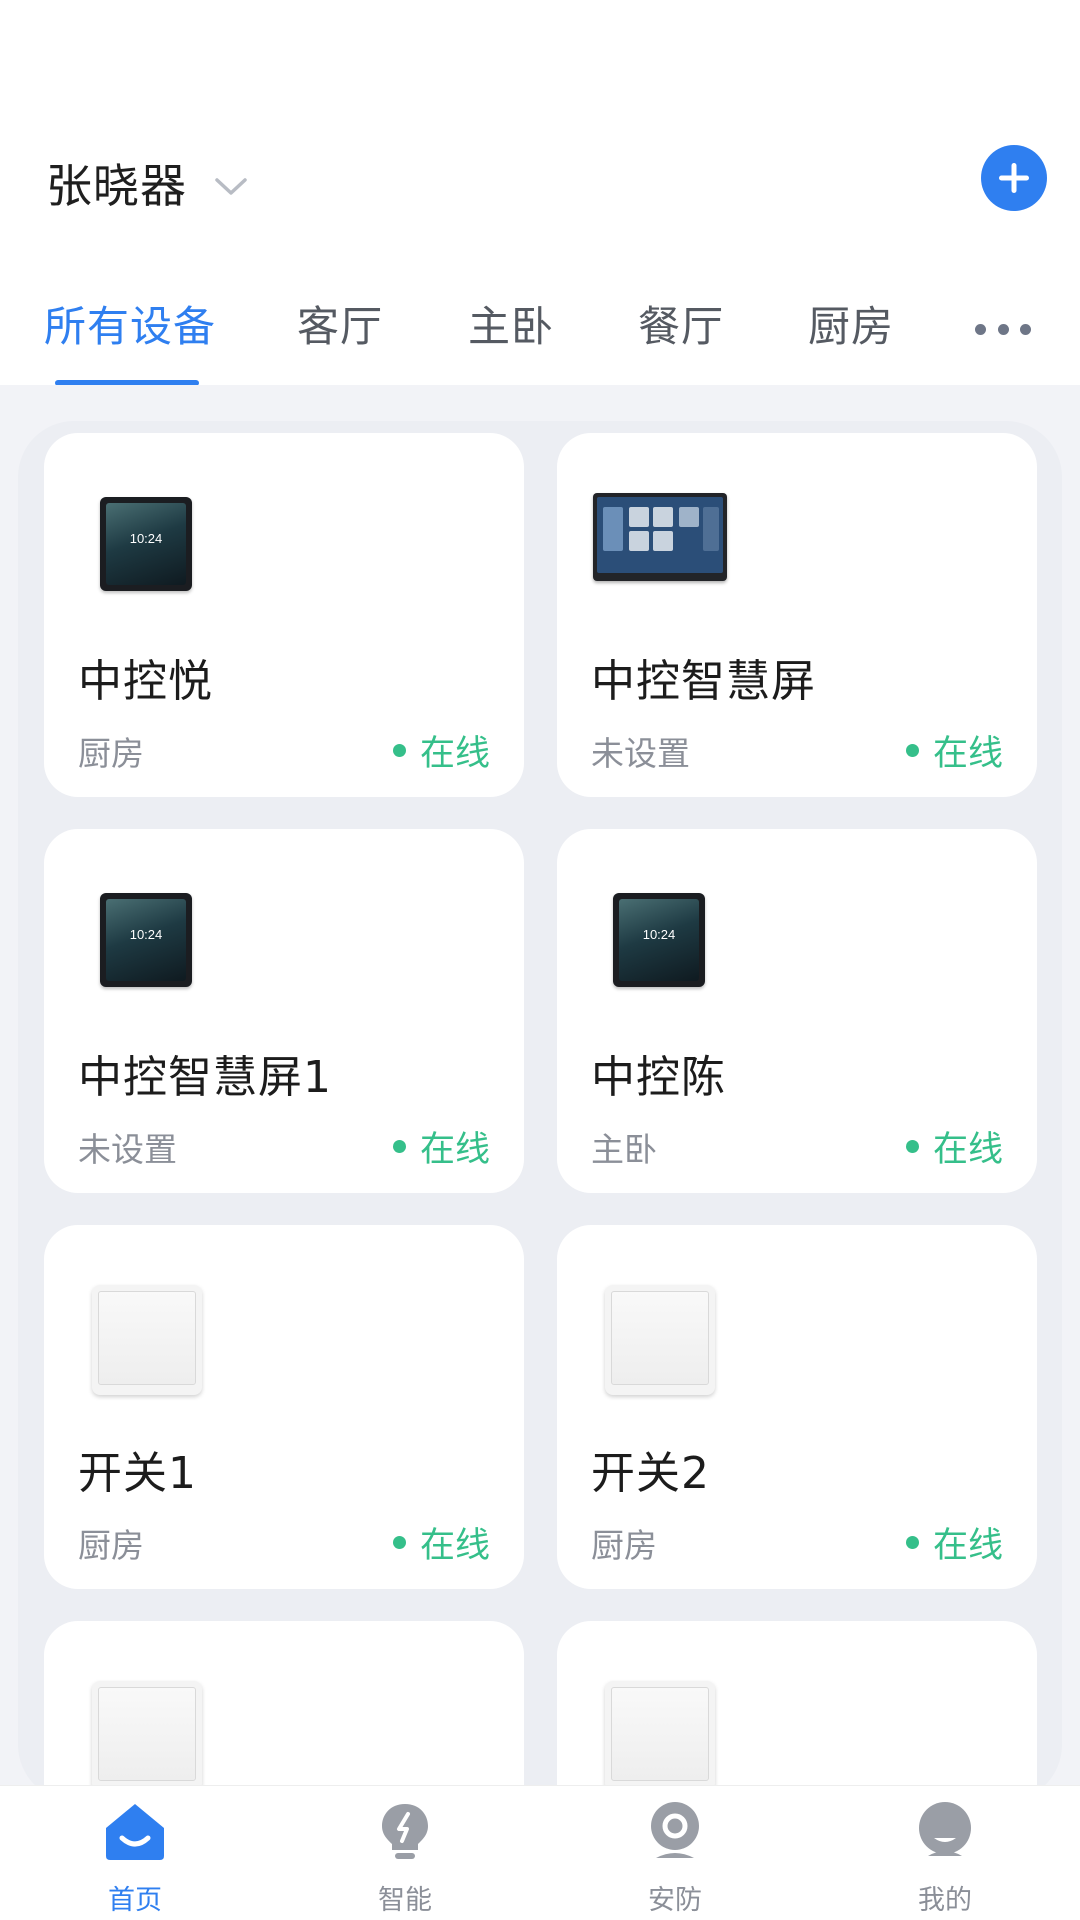 Image resolution: width=1080 pixels, height=1920 pixels. I want to click on device-room: 主卧, so click(624, 1149).